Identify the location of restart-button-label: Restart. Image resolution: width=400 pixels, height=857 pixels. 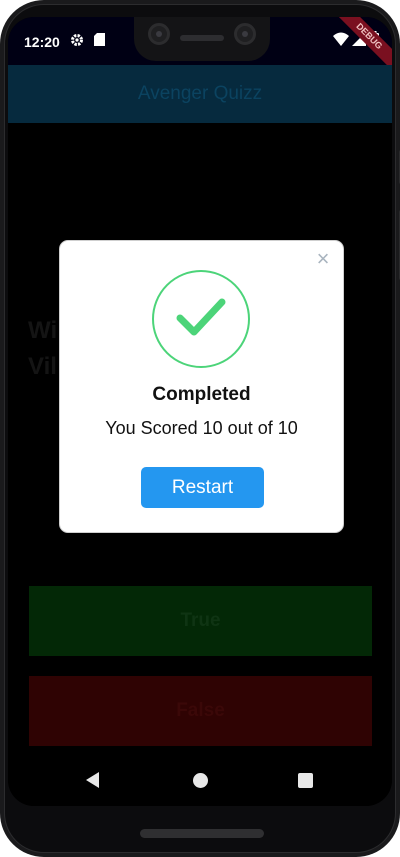
(202, 487).